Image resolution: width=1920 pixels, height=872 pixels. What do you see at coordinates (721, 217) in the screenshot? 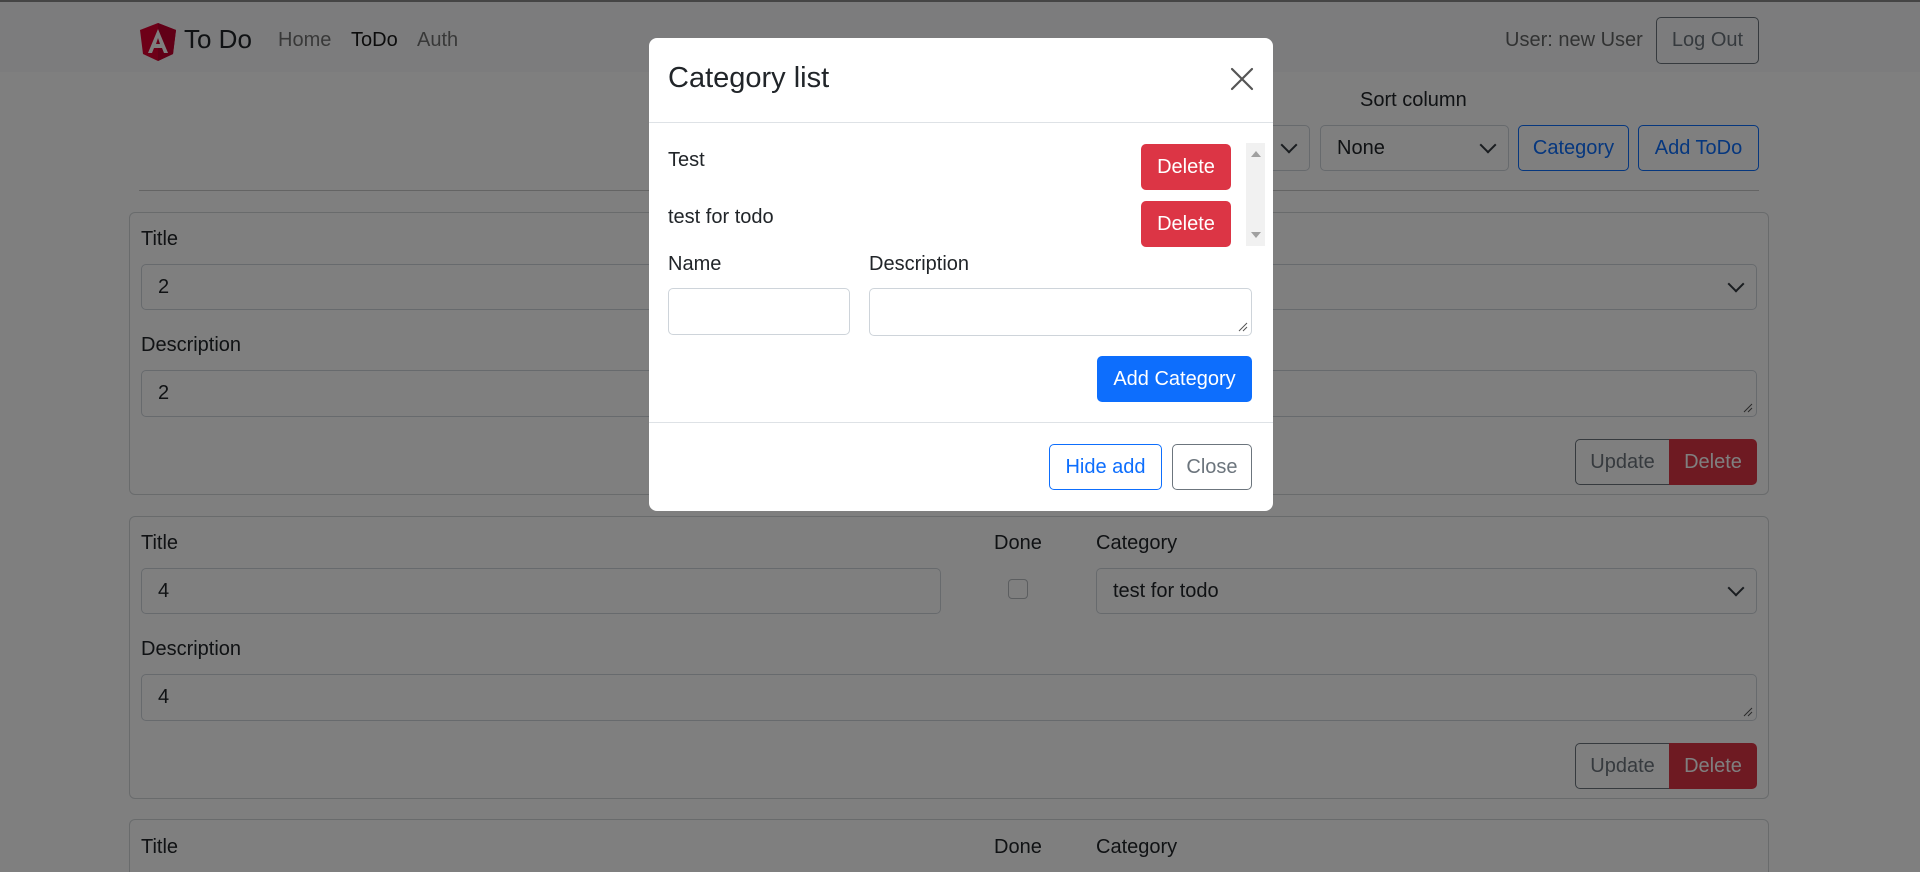
I see `category-name: test for todo` at bounding box center [721, 217].